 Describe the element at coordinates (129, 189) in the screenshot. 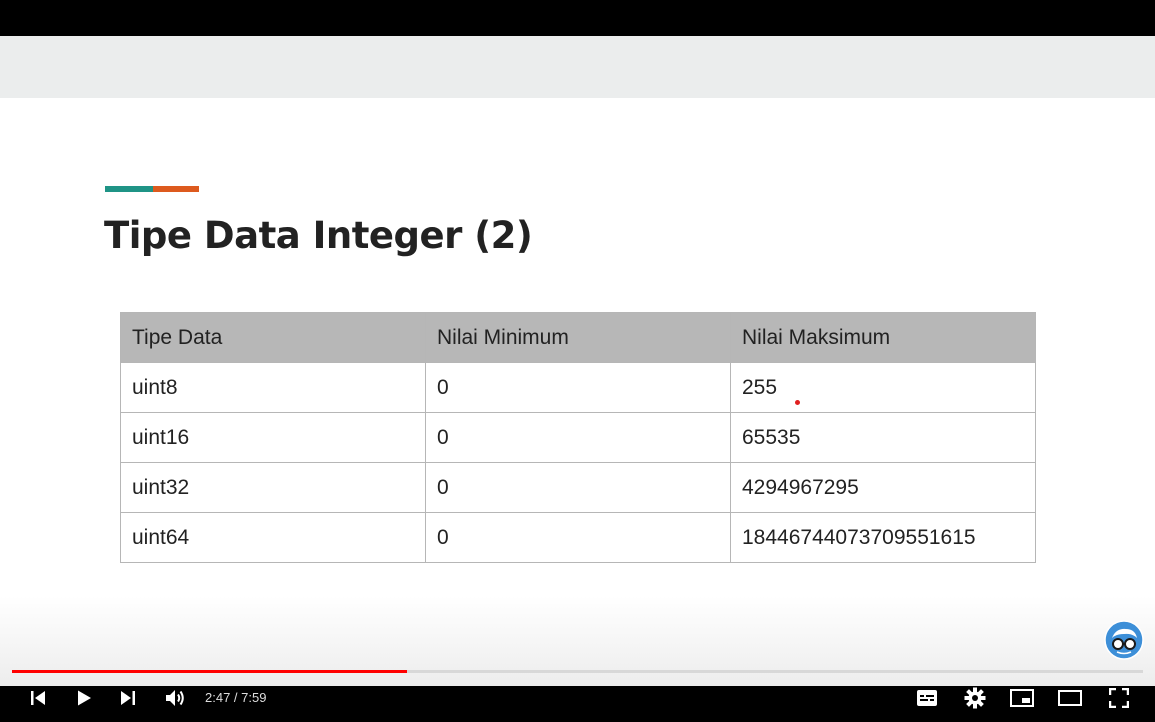

I see `title-accent-teal` at that location.